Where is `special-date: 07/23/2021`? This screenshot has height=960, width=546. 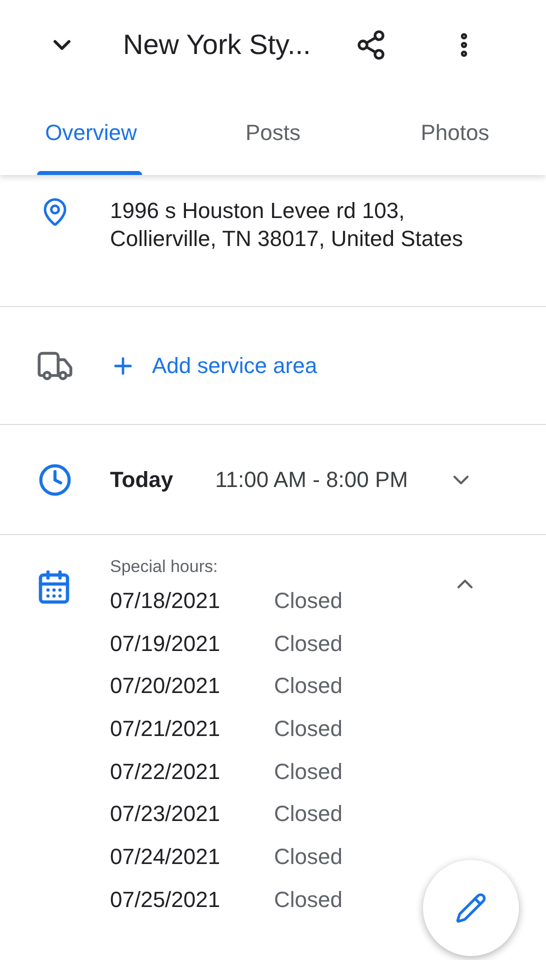 special-date: 07/23/2021 is located at coordinates (166, 814).